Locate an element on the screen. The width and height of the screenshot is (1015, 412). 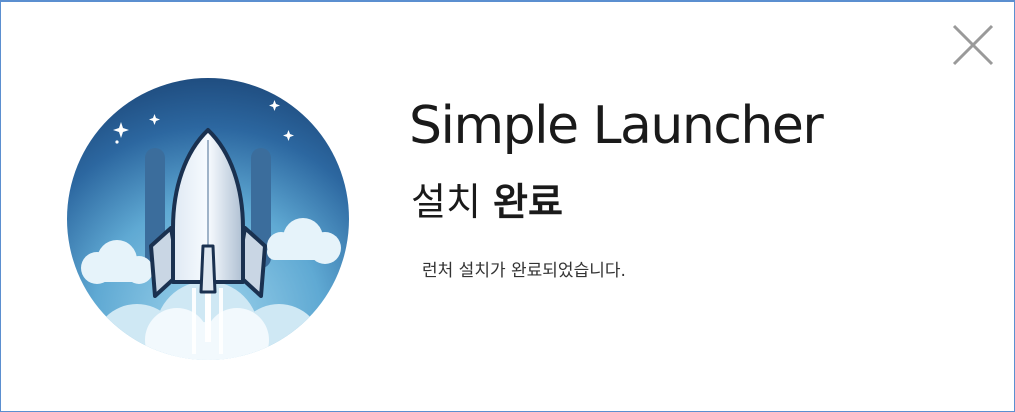
close-icon is located at coordinates (973, 45).